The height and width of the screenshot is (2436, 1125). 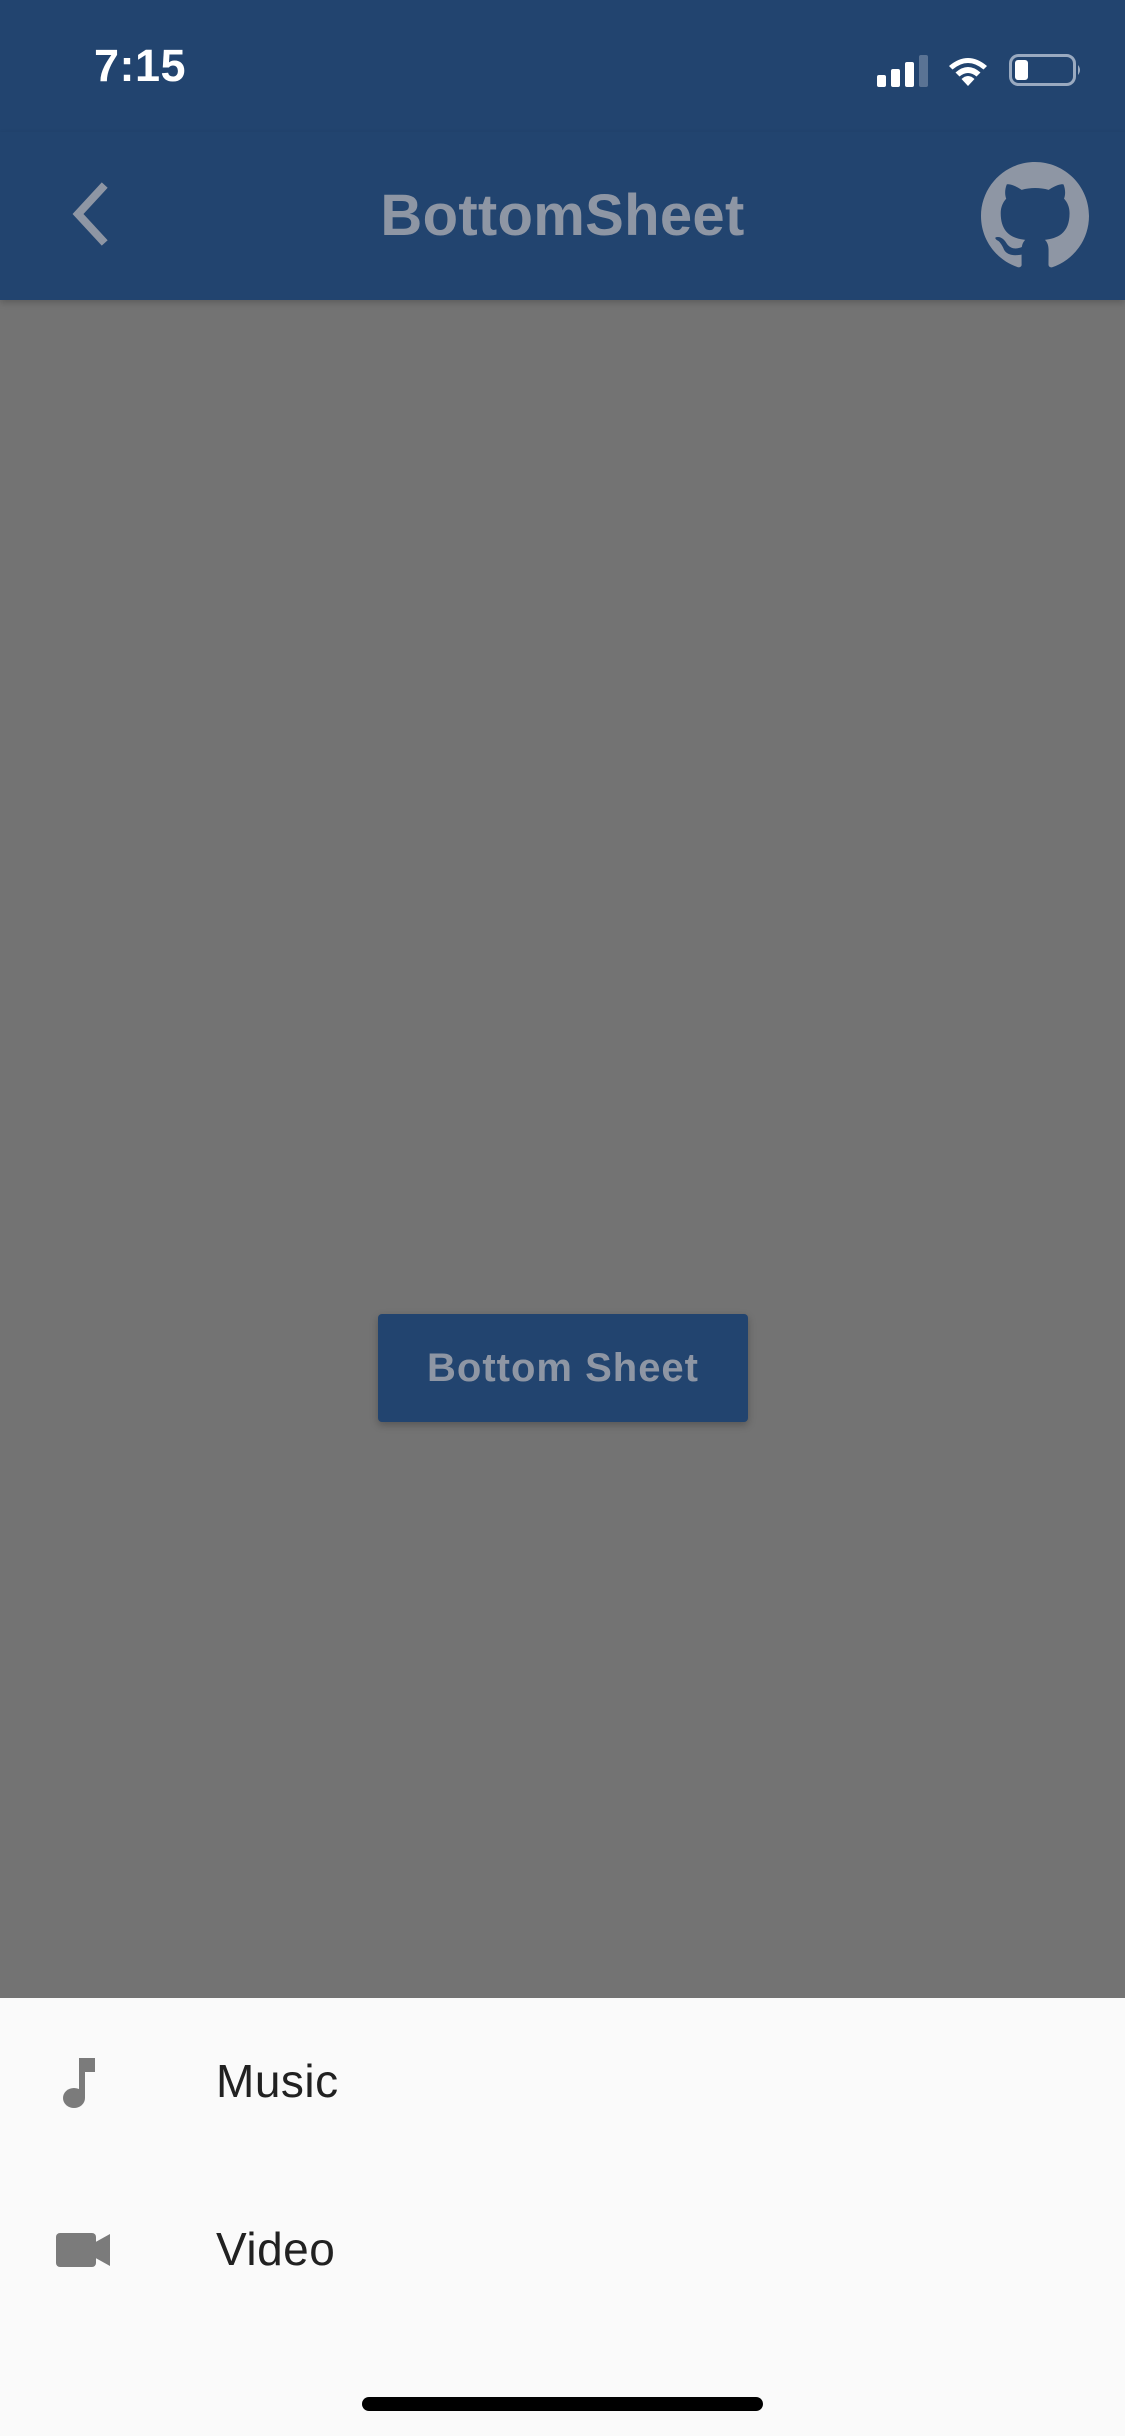 What do you see at coordinates (276, 2249) in the screenshot?
I see `list-item-label: Video` at bounding box center [276, 2249].